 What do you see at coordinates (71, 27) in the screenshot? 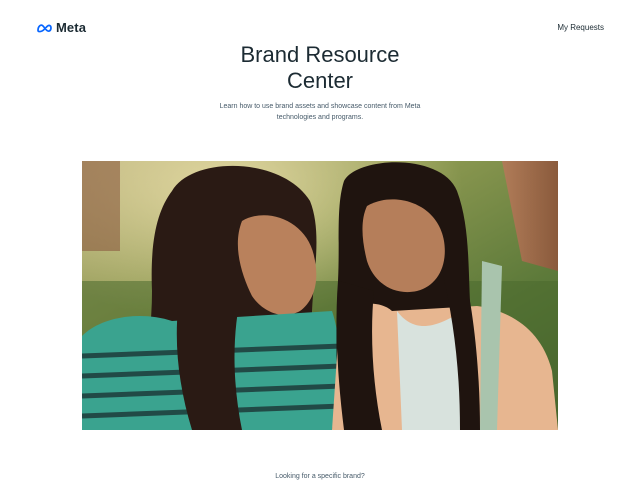
I see `logo-text: Meta` at bounding box center [71, 27].